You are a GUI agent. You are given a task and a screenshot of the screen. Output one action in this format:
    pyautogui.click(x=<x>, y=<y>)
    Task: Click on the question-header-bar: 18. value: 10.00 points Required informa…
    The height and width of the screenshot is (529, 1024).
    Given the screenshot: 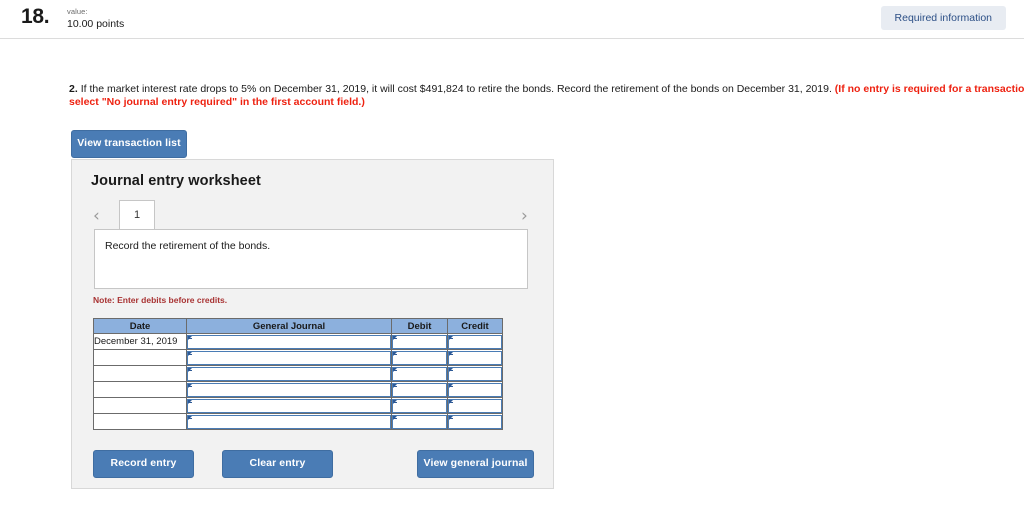 What is the action you would take?
    pyautogui.click(x=512, y=19)
    